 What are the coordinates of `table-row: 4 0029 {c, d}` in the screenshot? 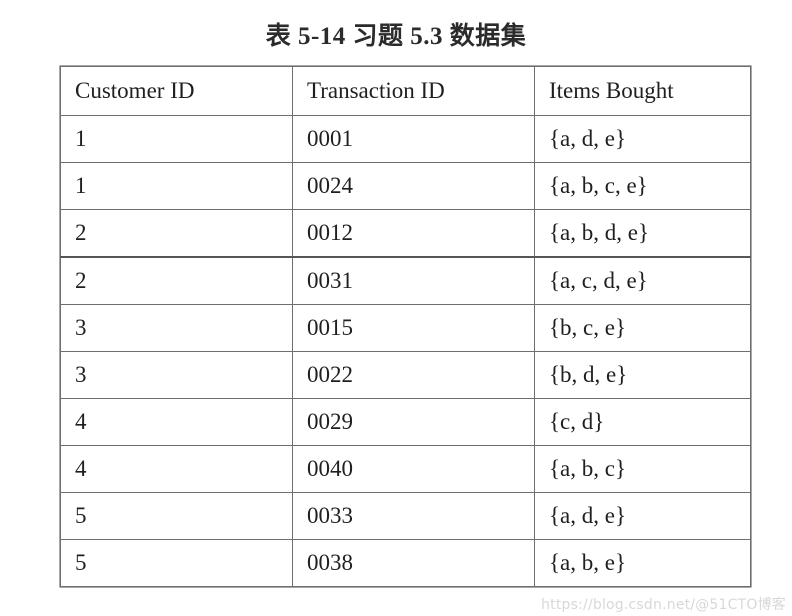 It's located at (405, 422).